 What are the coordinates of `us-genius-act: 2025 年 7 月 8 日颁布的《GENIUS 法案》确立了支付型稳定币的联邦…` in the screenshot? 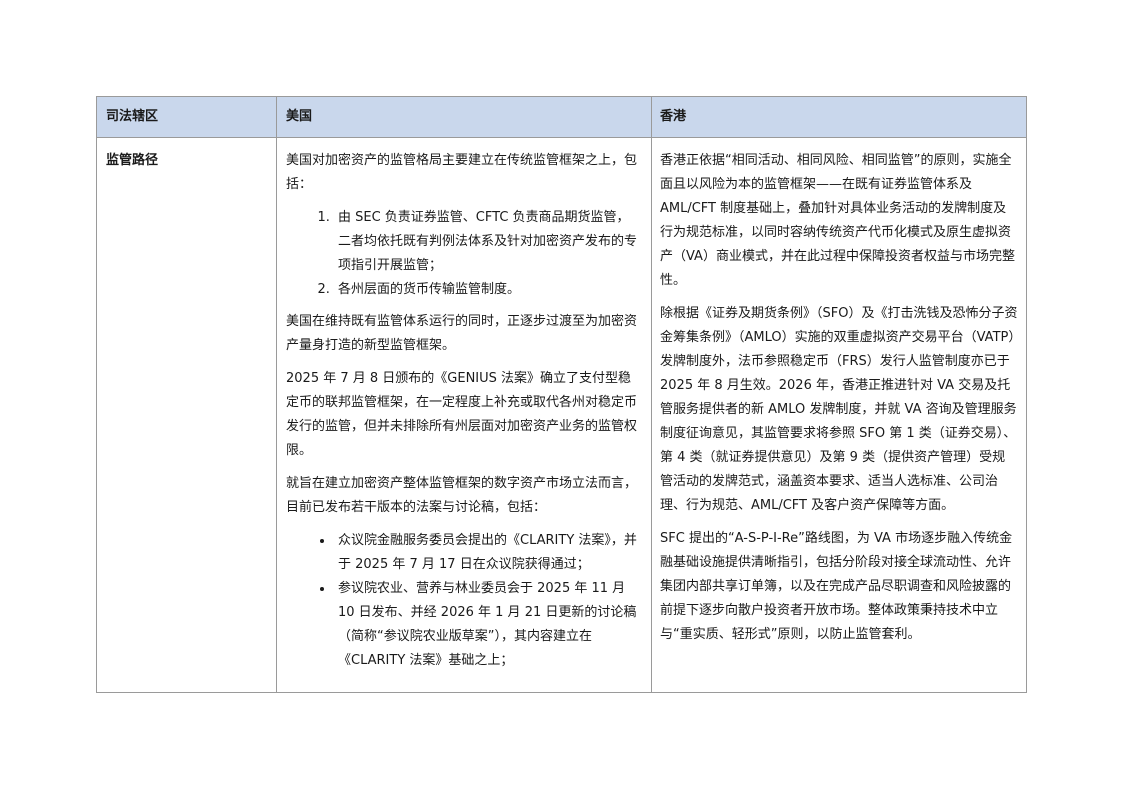 It's located at (462, 414).